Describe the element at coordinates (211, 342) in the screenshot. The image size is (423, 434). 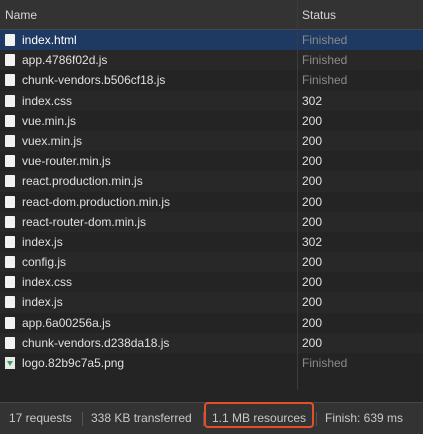
I see `table-row: chunk-vendors.d238da18.js 200` at that location.